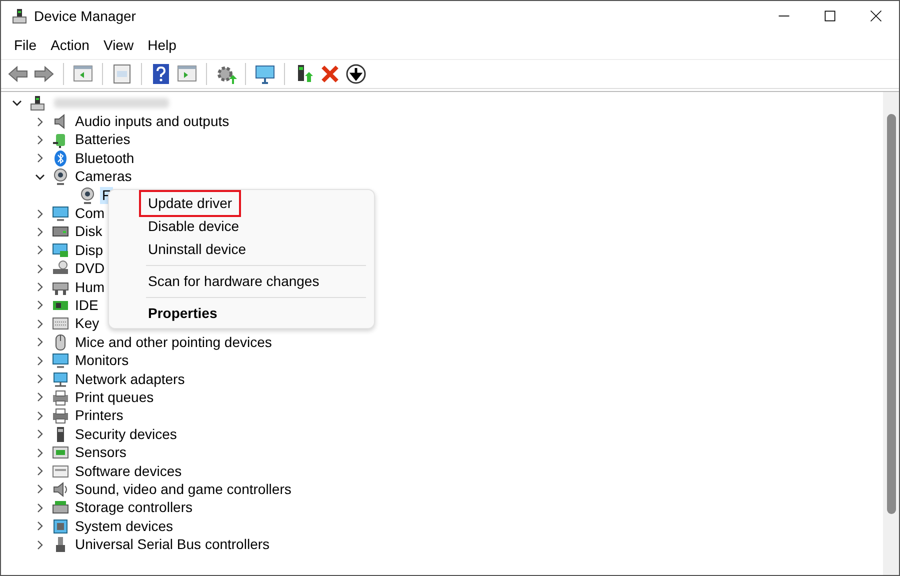  I want to click on tree-item: System devices, so click(124, 526).